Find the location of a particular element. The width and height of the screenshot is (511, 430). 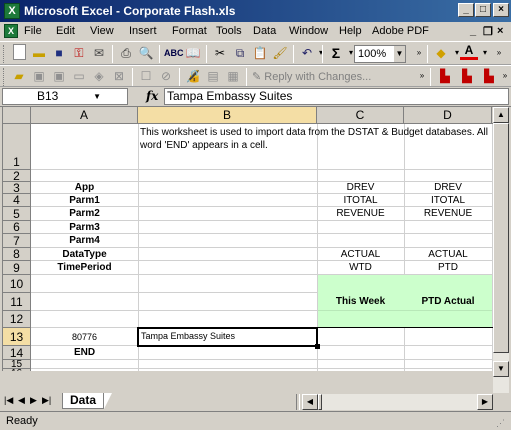

paste-icon: 📋 is located at coordinates (260, 53).